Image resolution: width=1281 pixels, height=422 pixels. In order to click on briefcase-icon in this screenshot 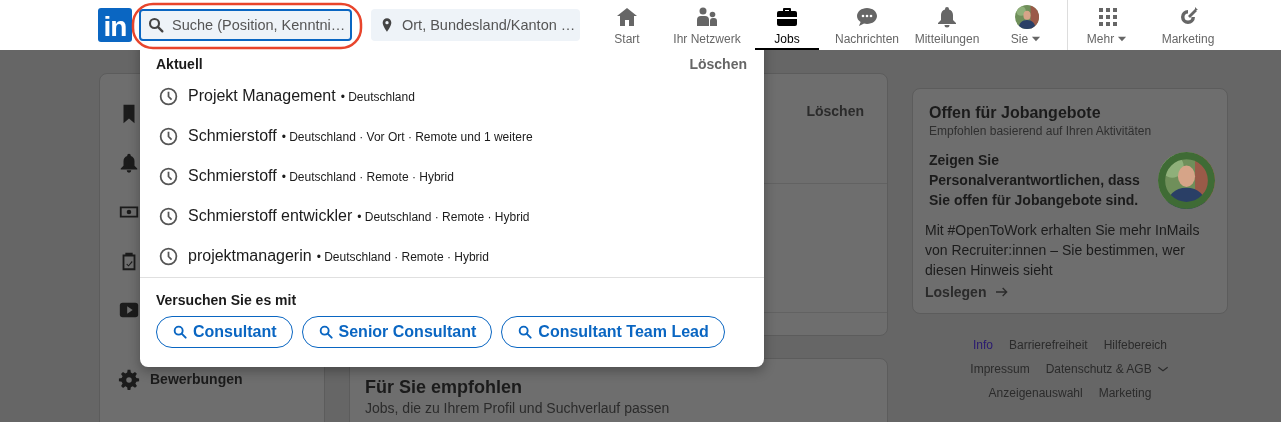, I will do `click(787, 17)`.